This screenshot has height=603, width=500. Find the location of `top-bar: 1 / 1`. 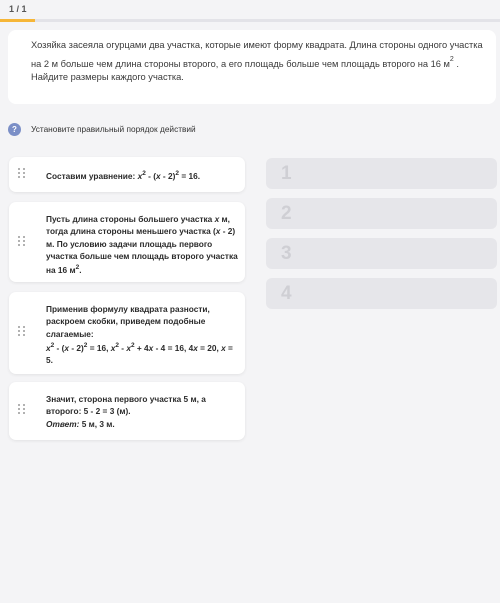

top-bar: 1 / 1 is located at coordinates (250, 11).